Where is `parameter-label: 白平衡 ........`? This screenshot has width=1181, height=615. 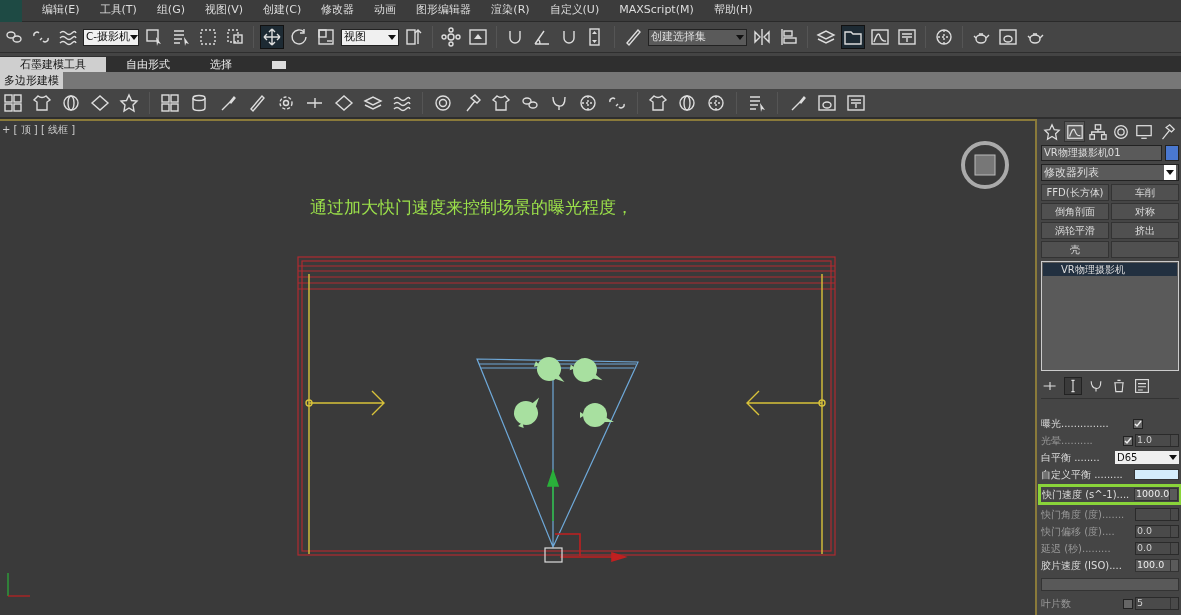 parameter-label: 白平衡 ........ is located at coordinates (1071, 458).